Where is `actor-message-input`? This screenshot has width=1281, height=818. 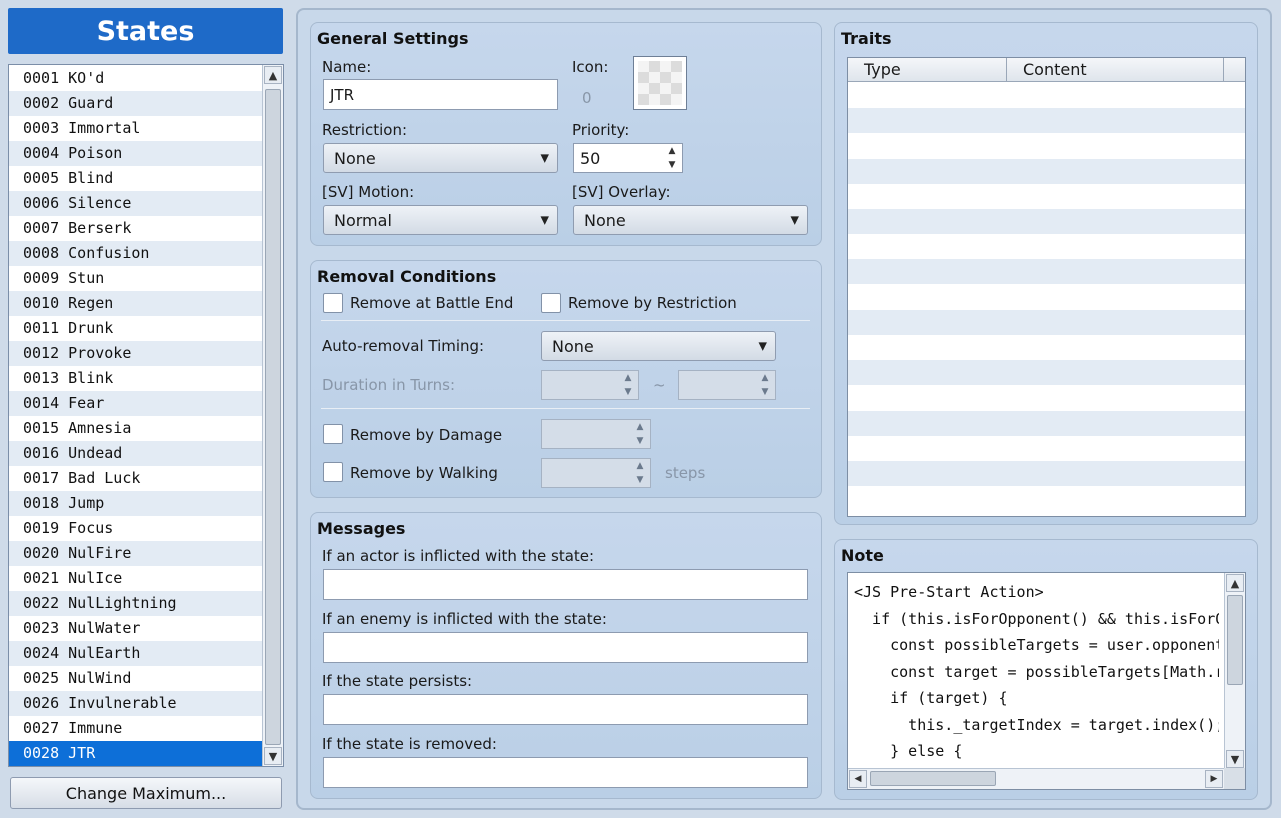 actor-message-input is located at coordinates (565, 584).